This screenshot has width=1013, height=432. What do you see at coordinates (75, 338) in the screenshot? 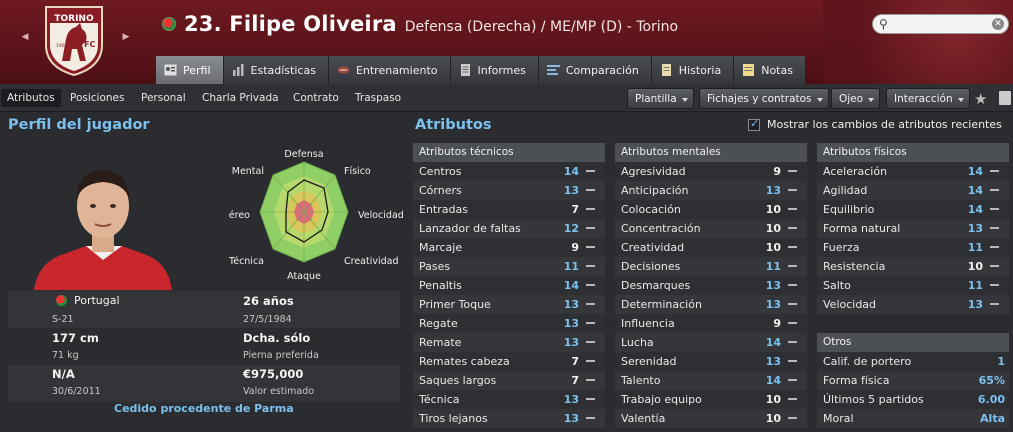
I see `height: 177 cm` at bounding box center [75, 338].